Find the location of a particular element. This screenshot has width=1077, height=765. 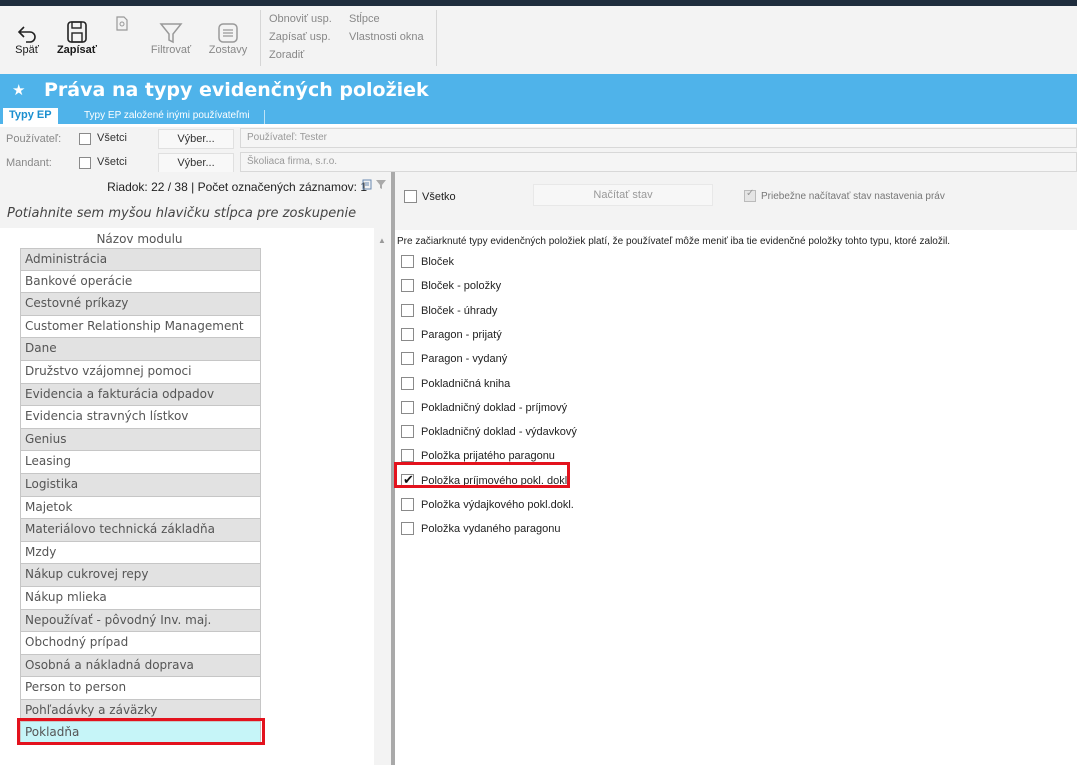

back-button: Späť is located at coordinates (27, 39).